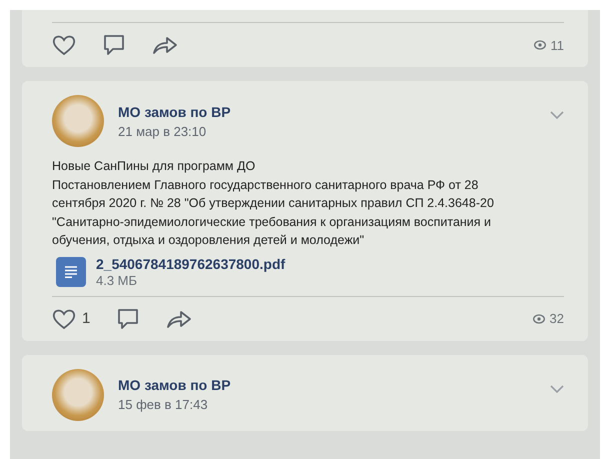  What do you see at coordinates (117, 280) in the screenshot?
I see `file-size: 4.3 МБ` at bounding box center [117, 280].